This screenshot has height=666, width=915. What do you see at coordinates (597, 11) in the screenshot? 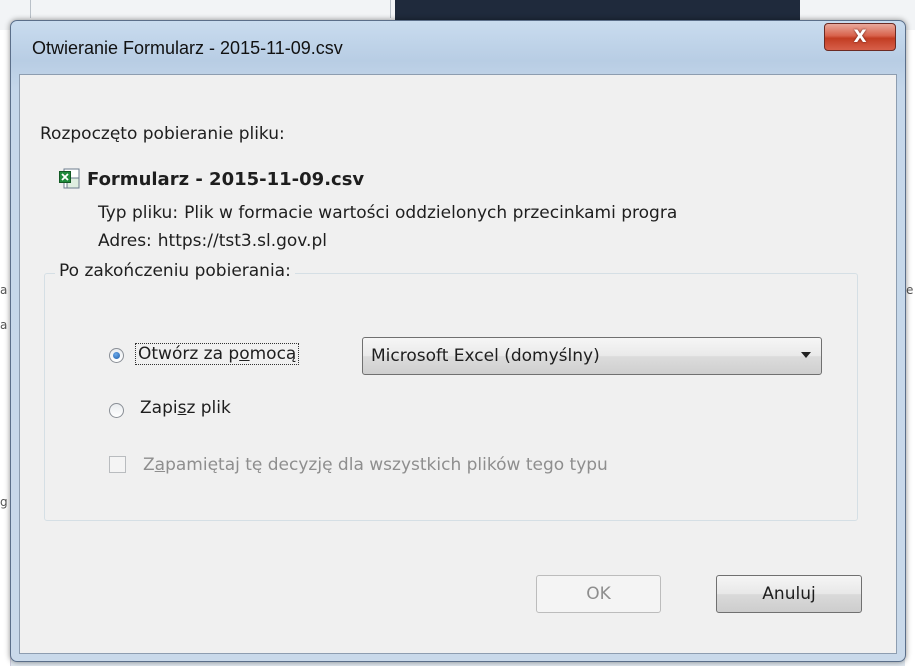
I see `background-dark-panel` at bounding box center [597, 11].